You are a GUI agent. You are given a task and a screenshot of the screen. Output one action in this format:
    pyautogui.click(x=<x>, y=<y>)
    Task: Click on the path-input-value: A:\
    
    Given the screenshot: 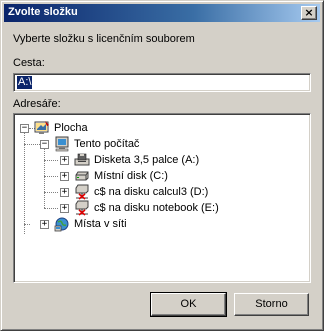 What is the action you would take?
    pyautogui.click(x=25, y=82)
    